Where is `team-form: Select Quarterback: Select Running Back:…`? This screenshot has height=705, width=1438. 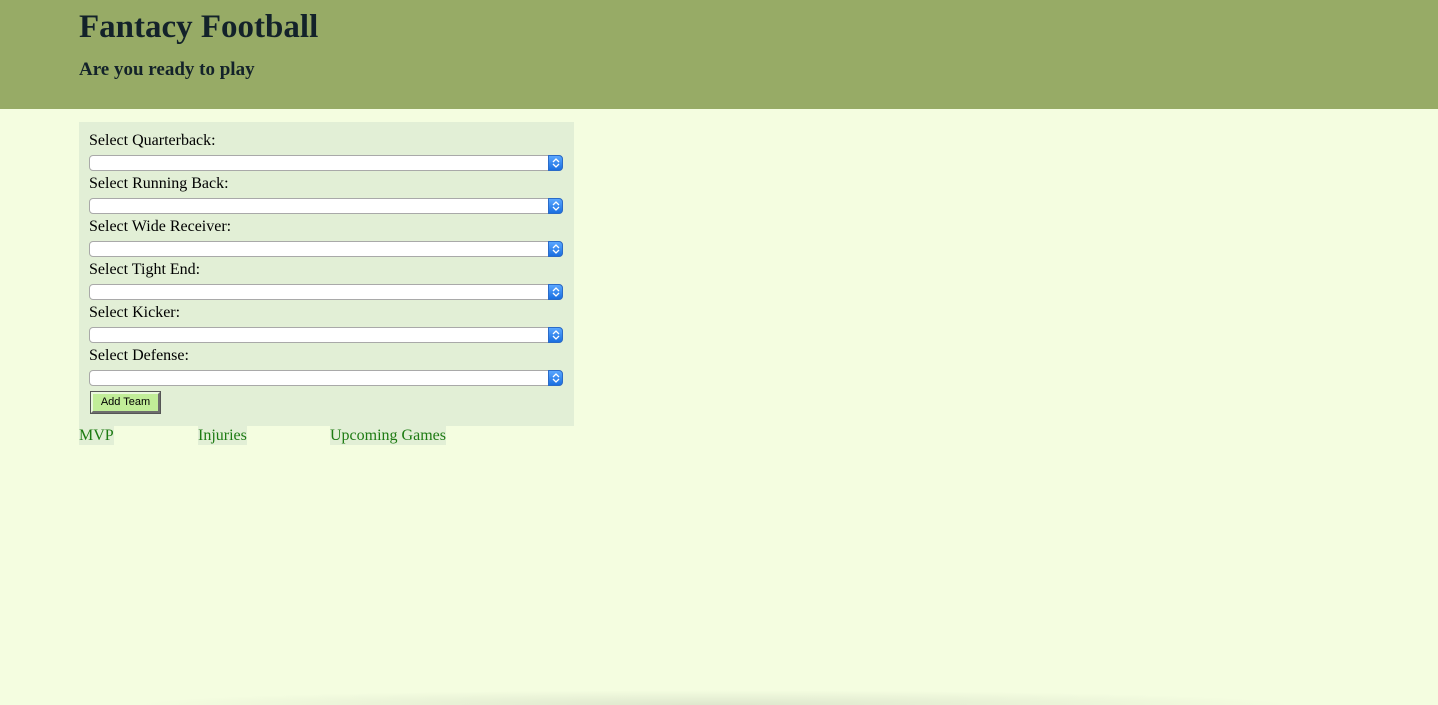
team-form: Select Quarterback: Select Running Back:… is located at coordinates (326, 274).